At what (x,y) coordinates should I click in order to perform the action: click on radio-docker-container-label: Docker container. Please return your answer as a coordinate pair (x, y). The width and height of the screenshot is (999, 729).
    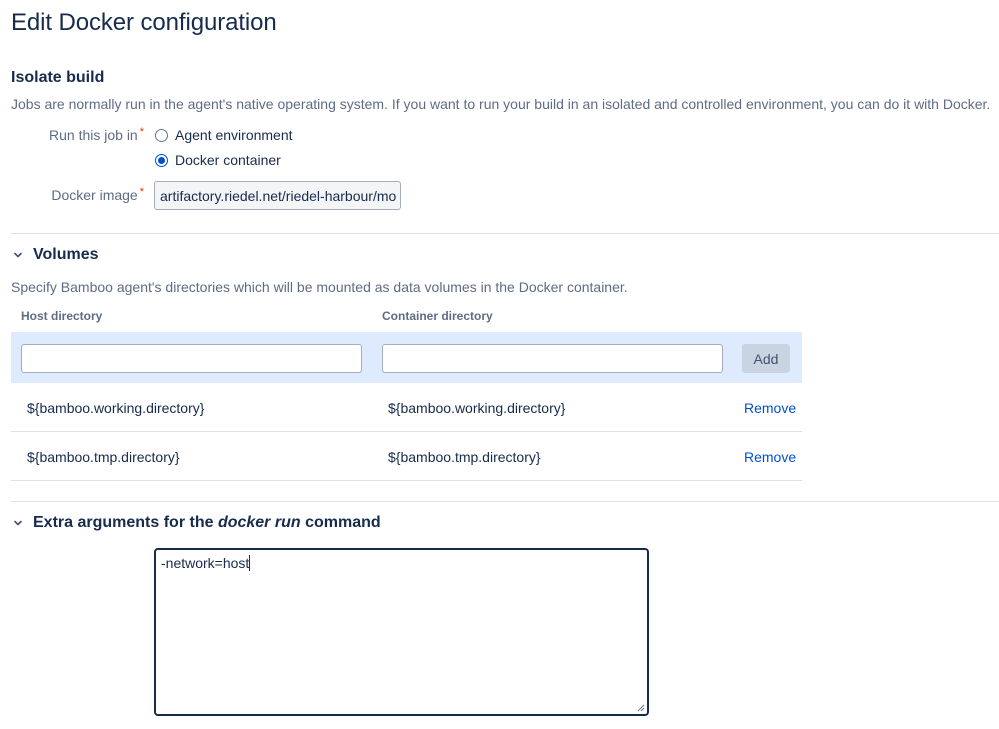
    Looking at the image, I should click on (228, 160).